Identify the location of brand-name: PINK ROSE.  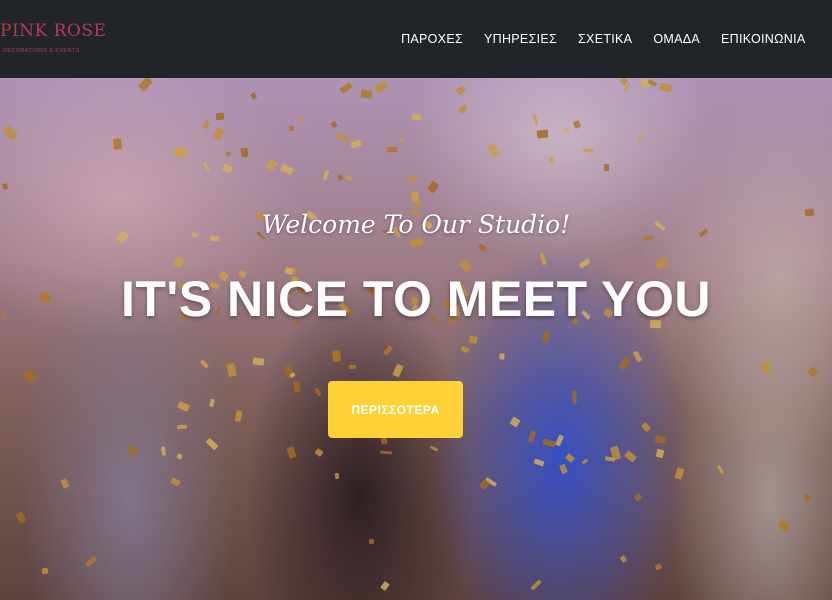
(53, 31).